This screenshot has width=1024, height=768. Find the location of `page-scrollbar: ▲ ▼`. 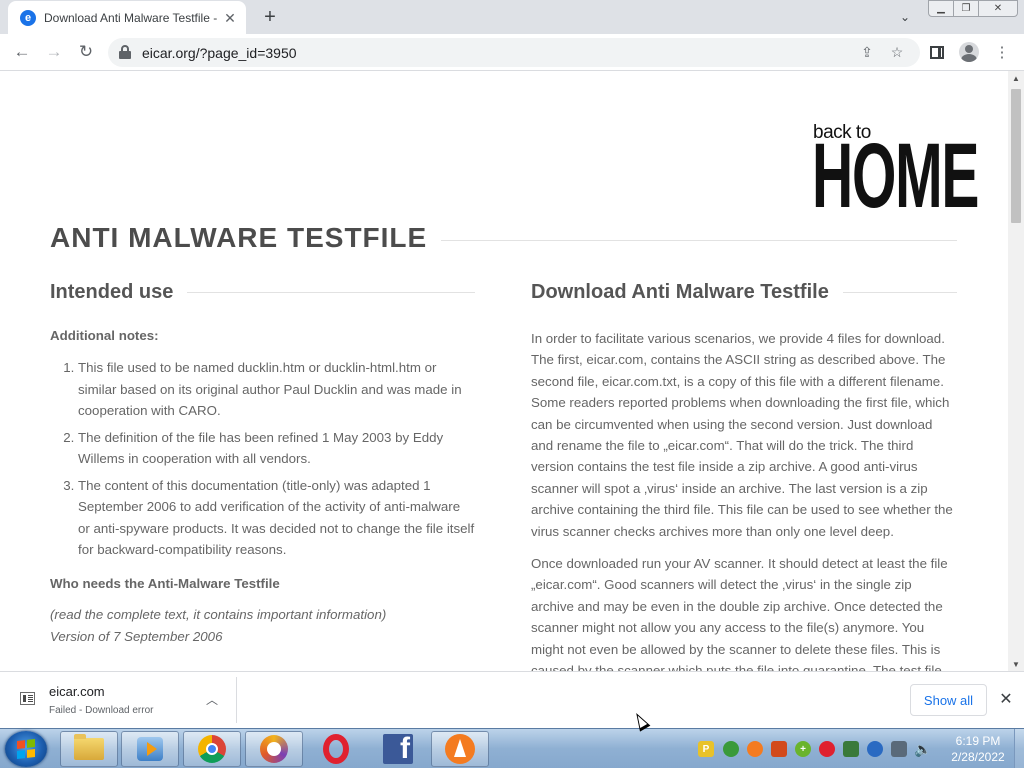

page-scrollbar: ▲ ▼ is located at coordinates (1016, 371).